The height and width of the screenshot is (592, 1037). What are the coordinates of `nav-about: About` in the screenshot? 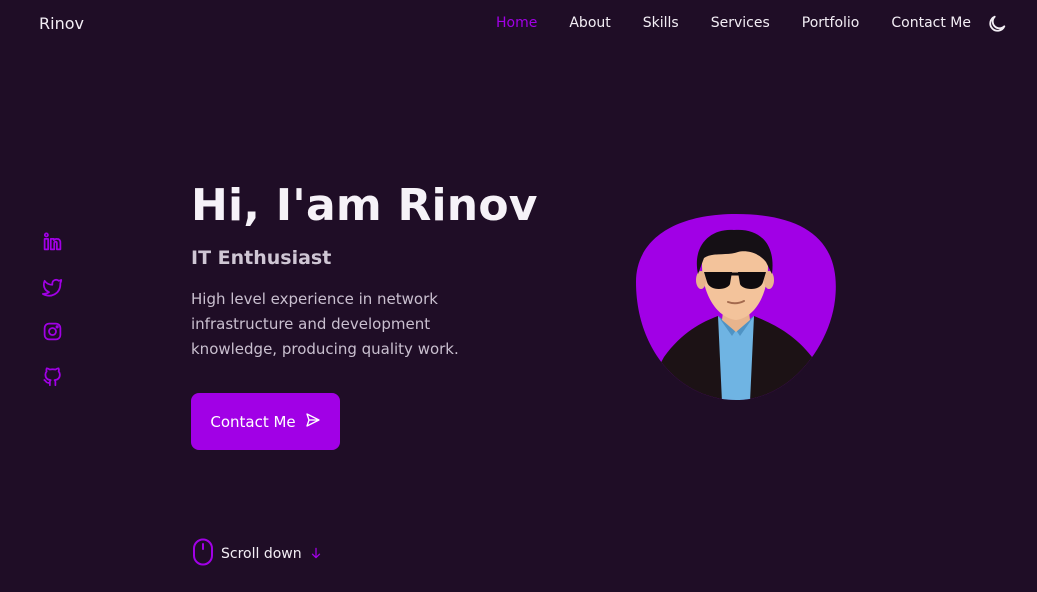 It's located at (589, 23).